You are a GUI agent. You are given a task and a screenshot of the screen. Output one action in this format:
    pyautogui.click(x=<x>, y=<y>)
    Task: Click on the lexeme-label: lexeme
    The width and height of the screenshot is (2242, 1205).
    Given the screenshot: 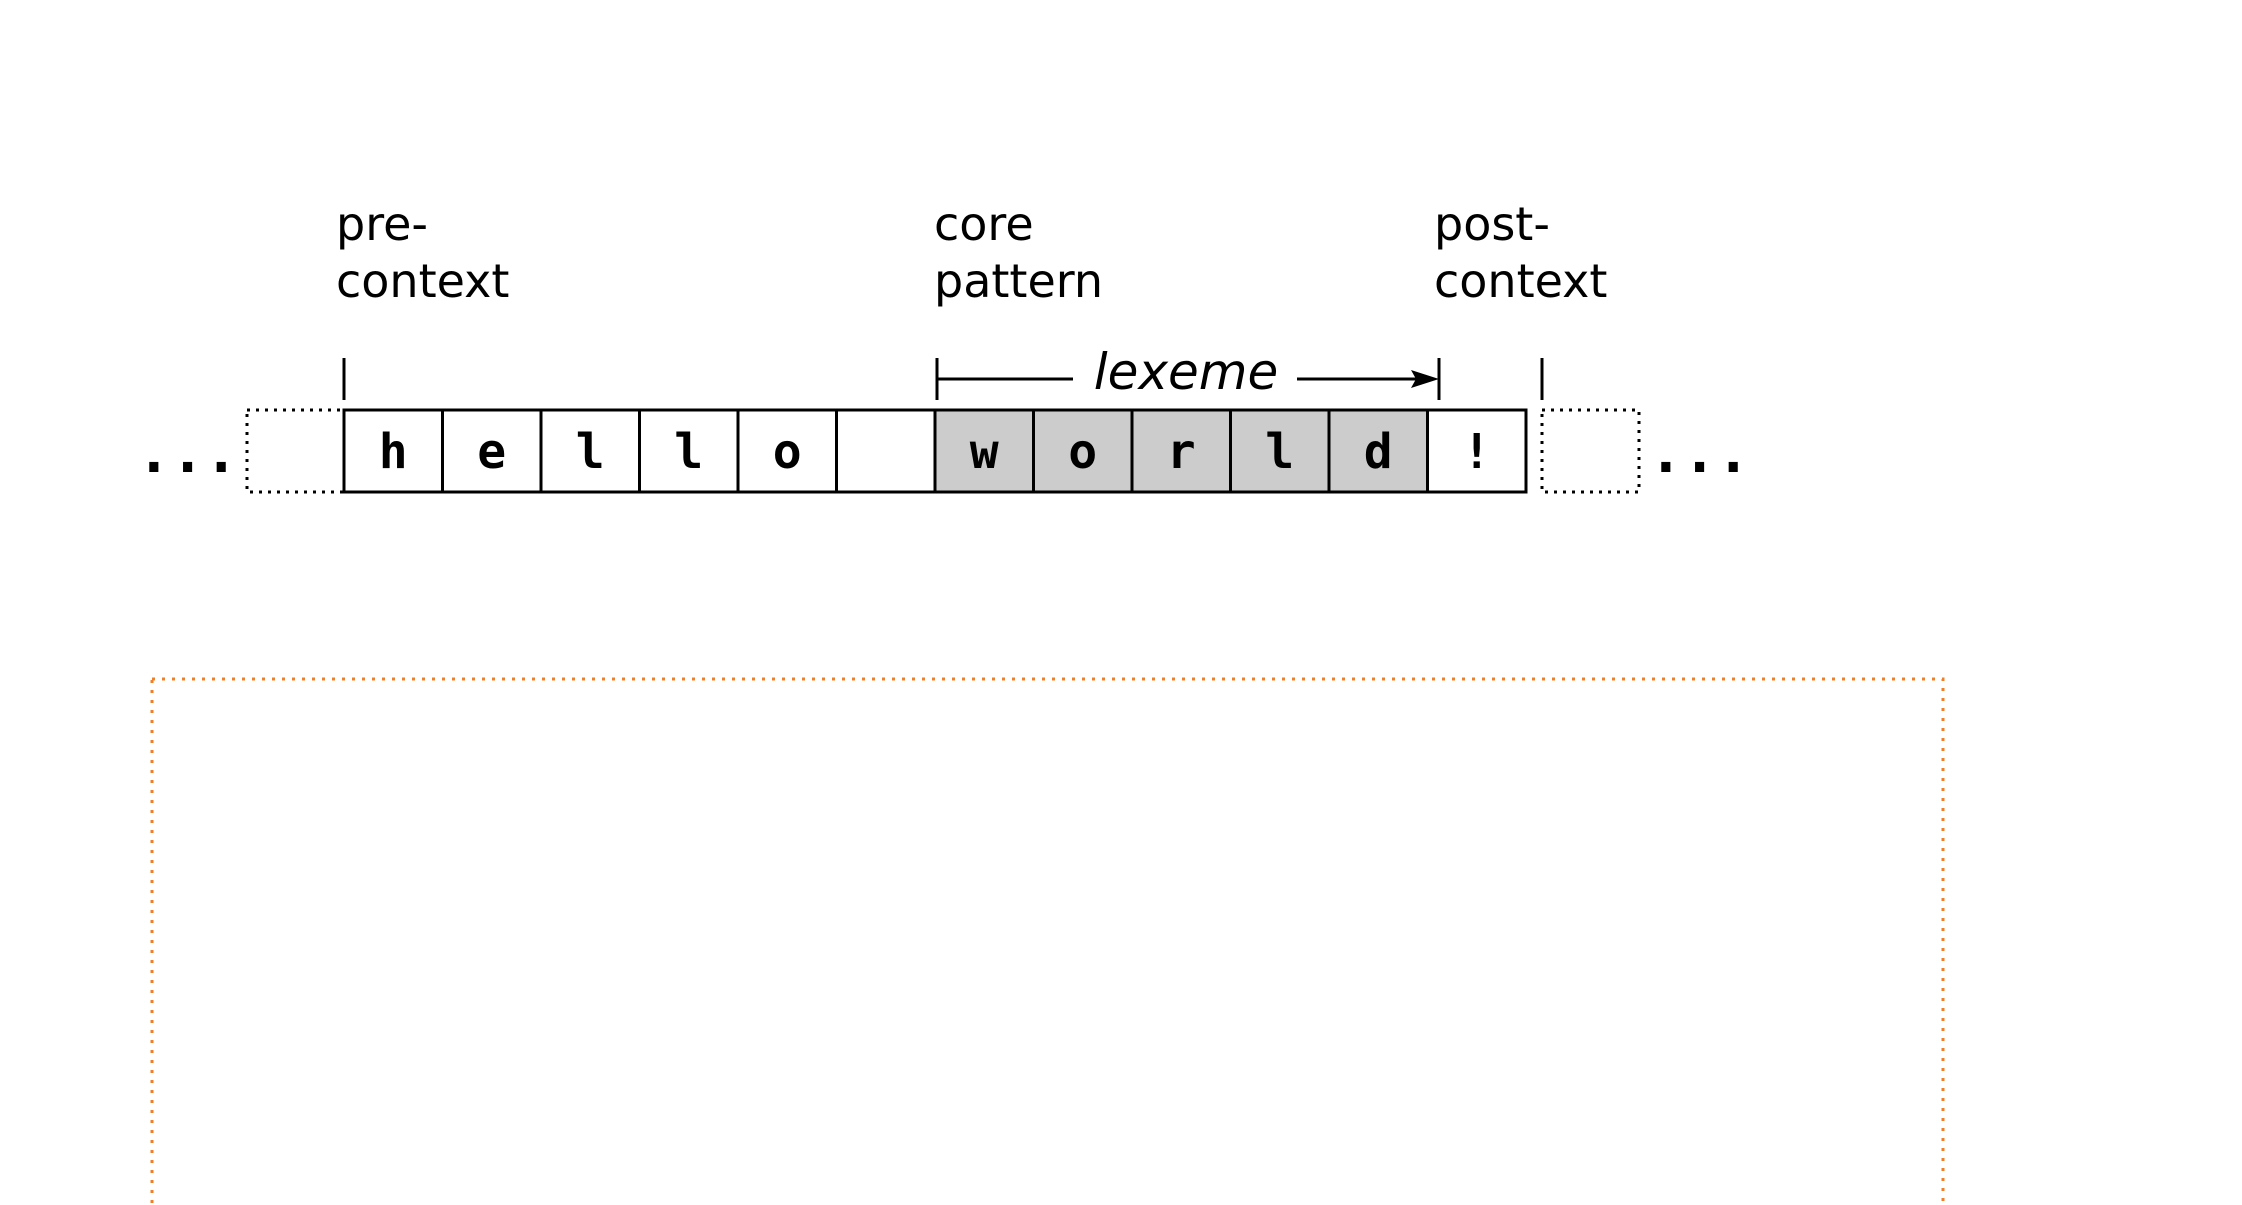 What is the action you would take?
    pyautogui.click(x=1186, y=372)
    